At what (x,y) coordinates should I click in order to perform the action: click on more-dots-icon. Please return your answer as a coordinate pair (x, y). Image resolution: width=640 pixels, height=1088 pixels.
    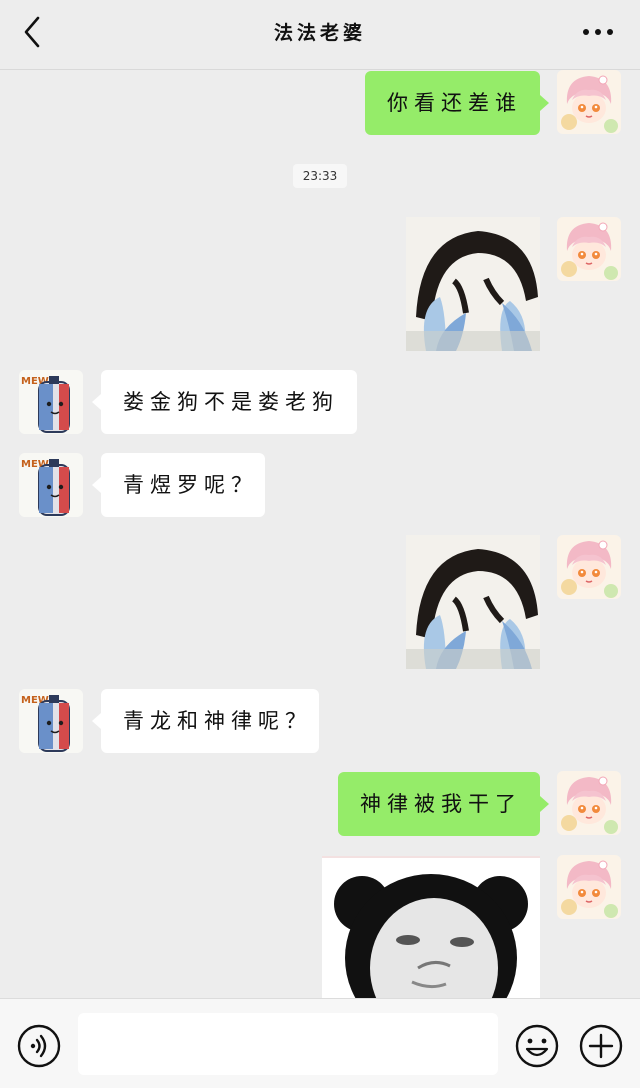
    Looking at the image, I should click on (598, 32).